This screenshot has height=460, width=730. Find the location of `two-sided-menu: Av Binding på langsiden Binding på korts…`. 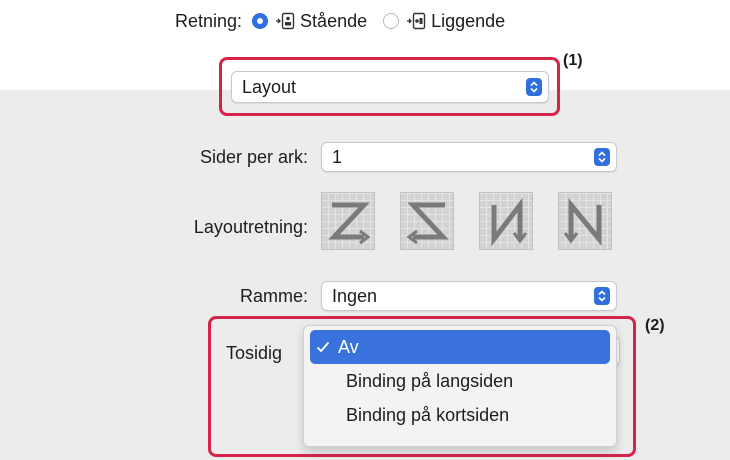

two-sided-menu: Av Binding på langsiden Binding på korts… is located at coordinates (460, 386).